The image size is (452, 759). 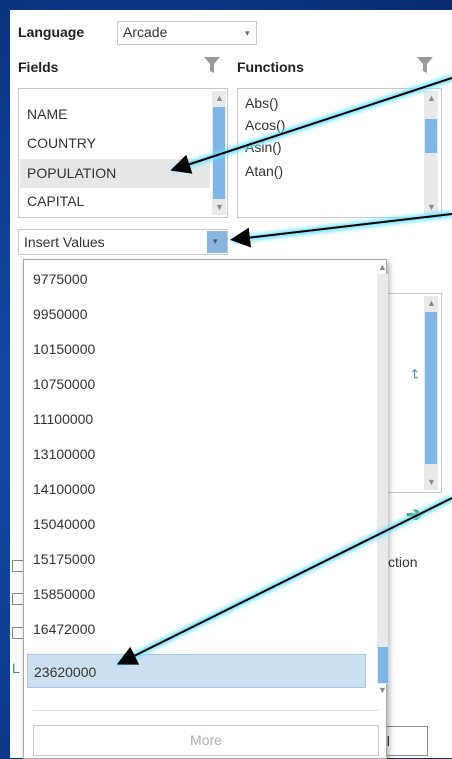 What do you see at coordinates (61, 143) in the screenshot?
I see `list-item: COUNTRY` at bounding box center [61, 143].